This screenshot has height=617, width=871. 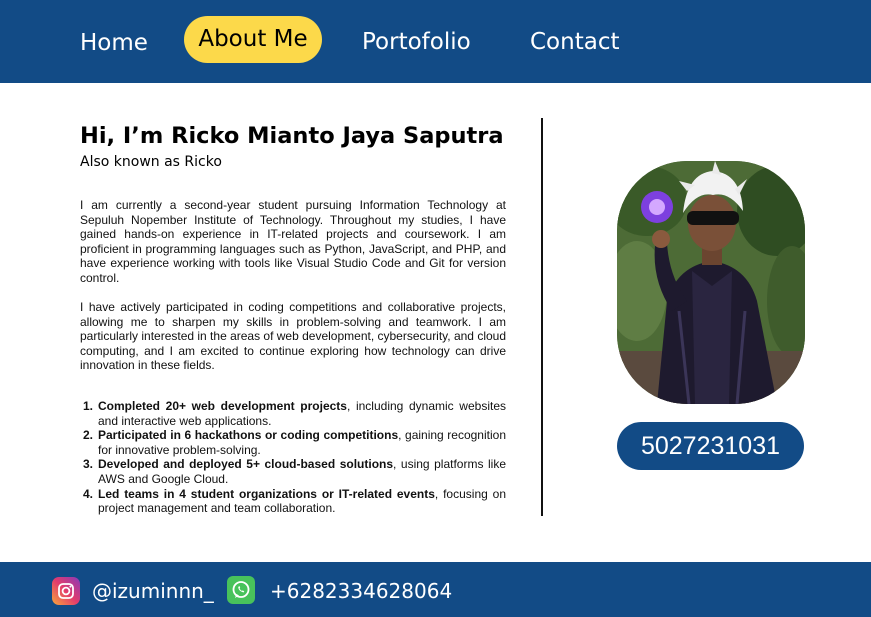 I want to click on instagram-icon, so click(x=66, y=591).